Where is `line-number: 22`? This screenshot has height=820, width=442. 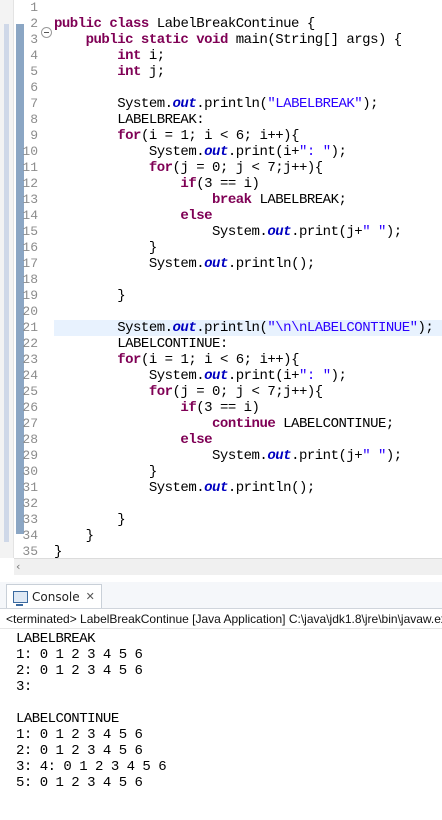
line-number: 22 is located at coordinates (30, 343).